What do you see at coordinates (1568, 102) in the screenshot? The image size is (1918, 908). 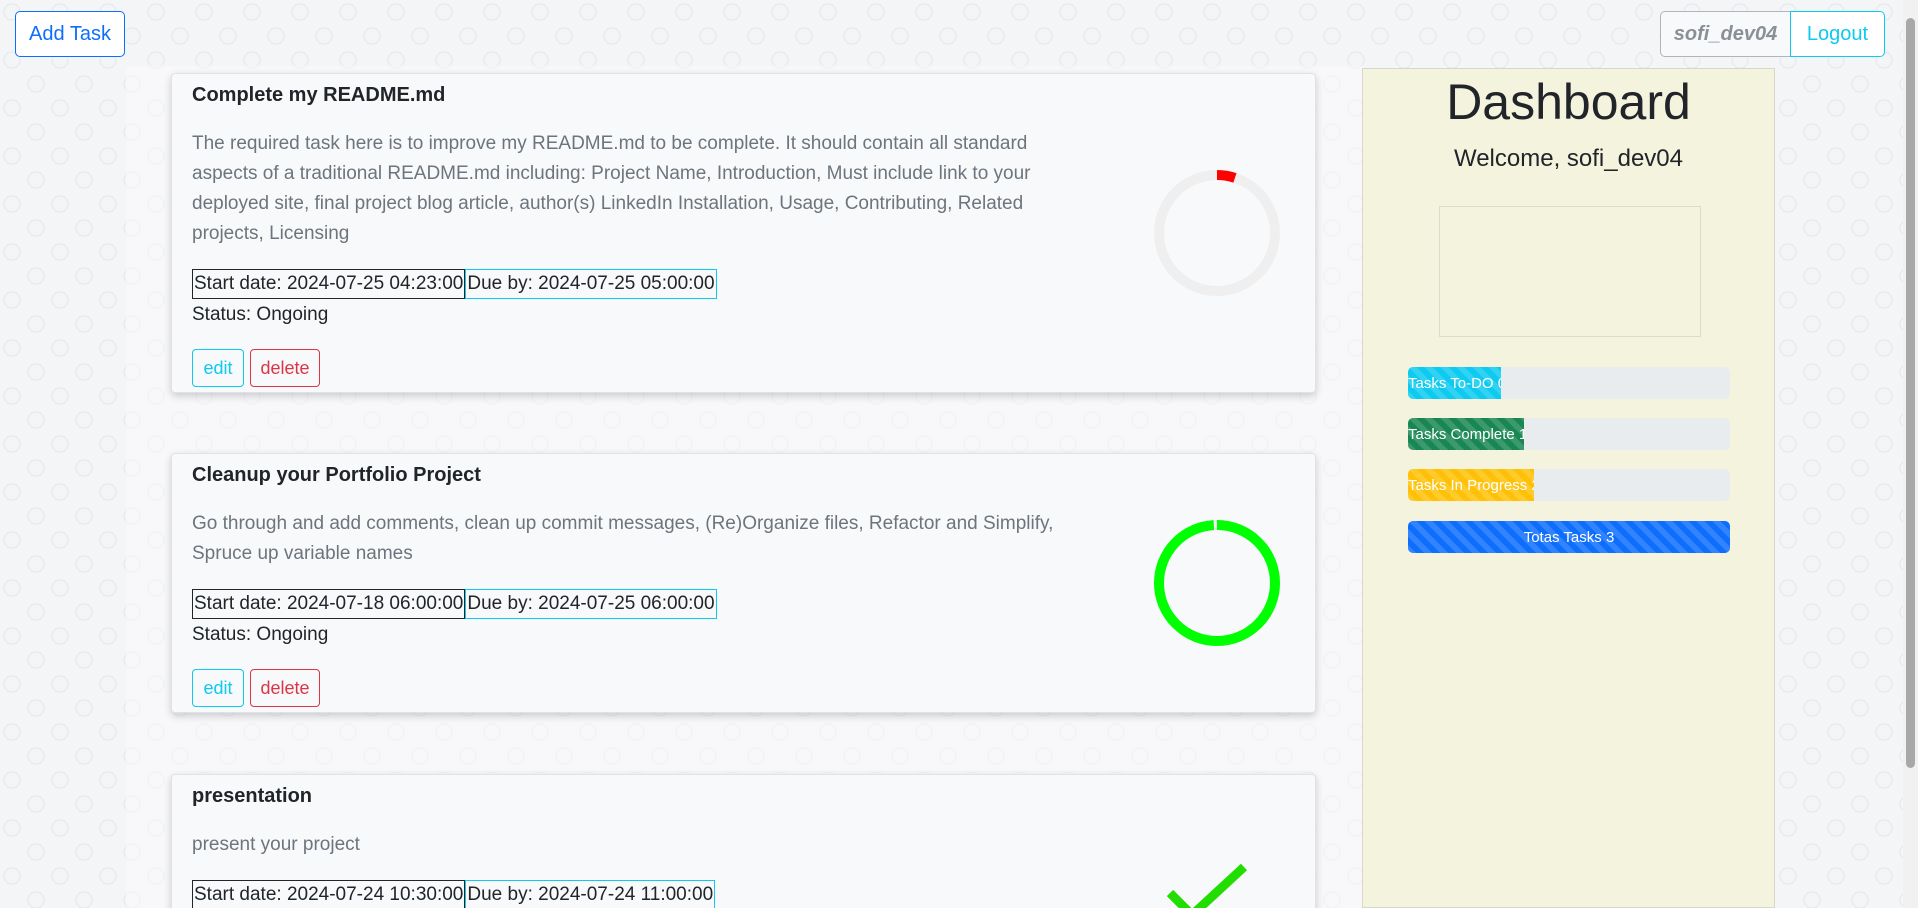 I see `dashboard-title: Dashboard` at bounding box center [1568, 102].